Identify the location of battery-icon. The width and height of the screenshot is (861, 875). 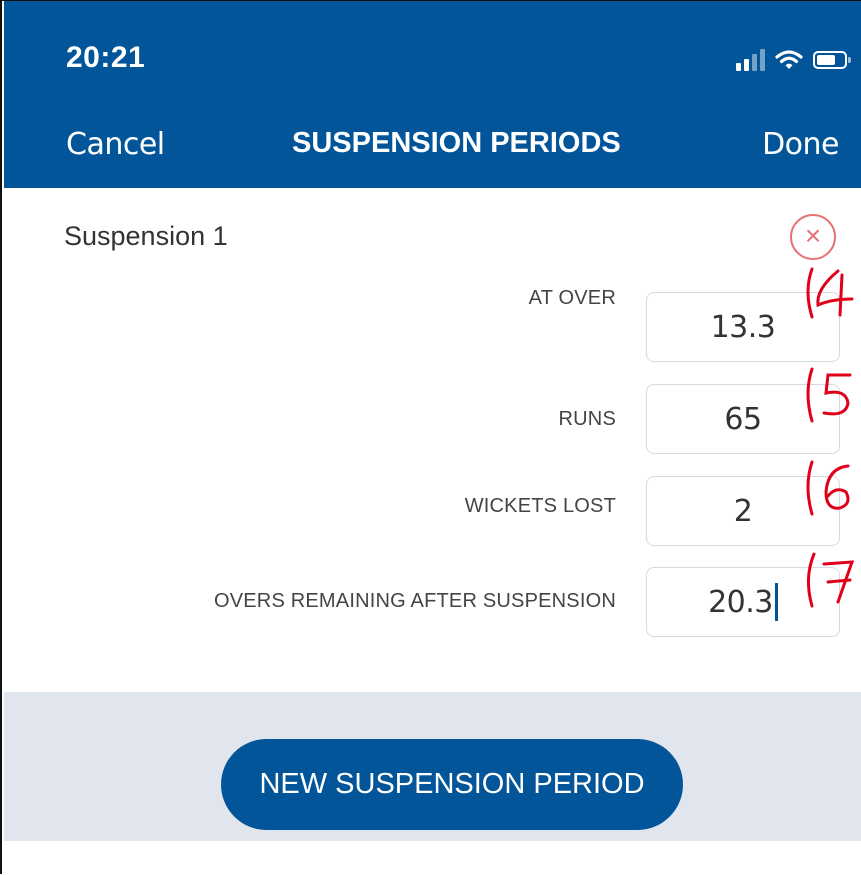
(832, 60).